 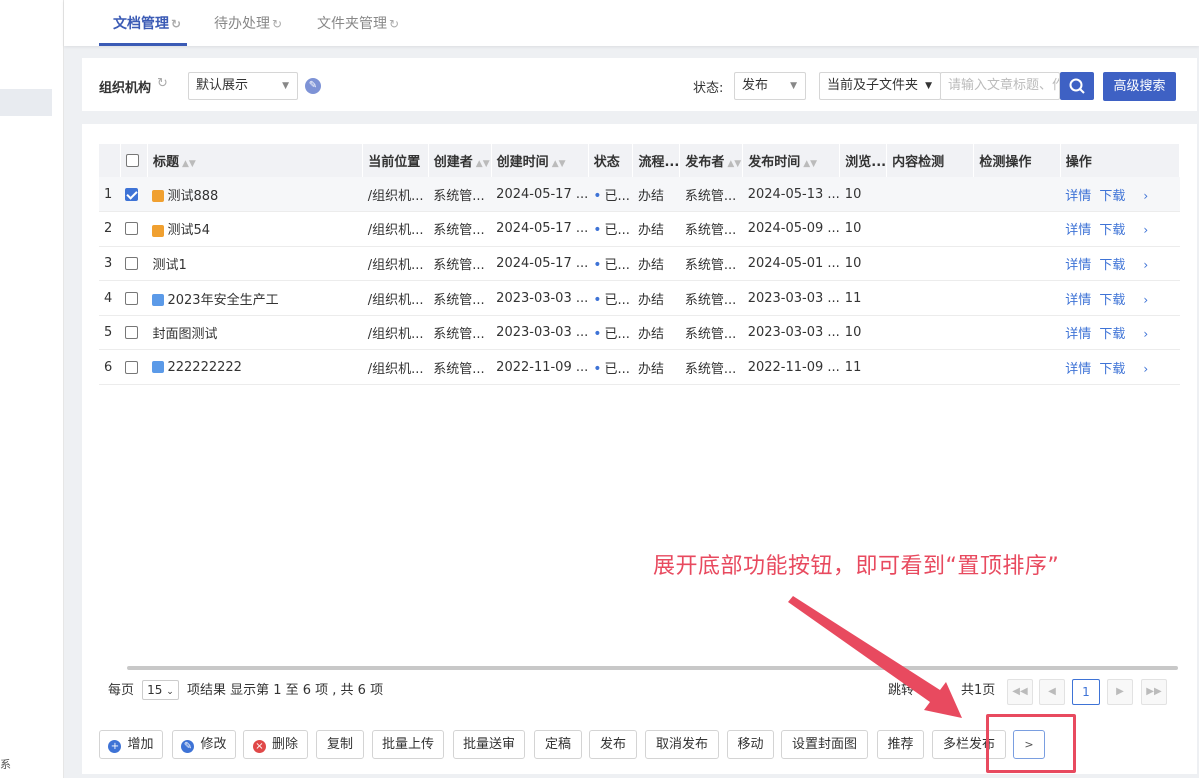 I want to click on search-input: 请输入文章标题、作, so click(x=1000, y=86).